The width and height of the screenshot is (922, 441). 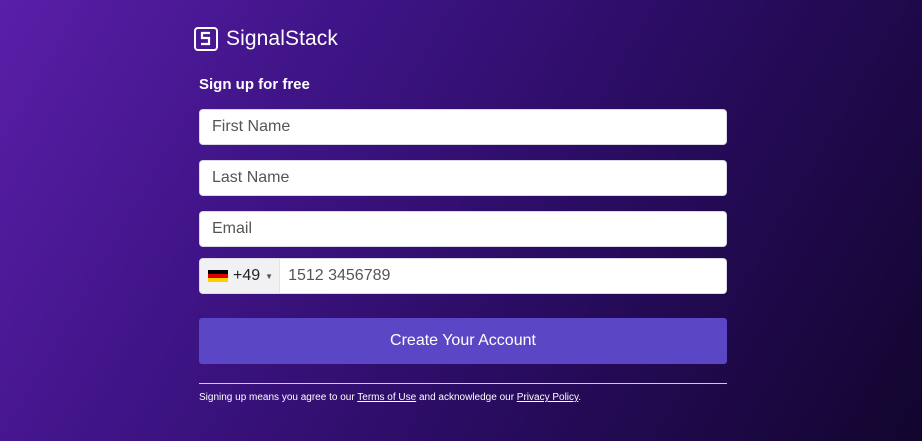 What do you see at coordinates (463, 229) in the screenshot?
I see `email-input` at bounding box center [463, 229].